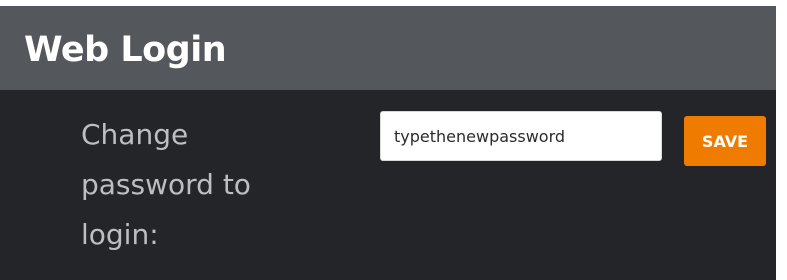 This screenshot has height=280, width=787. Describe the element at coordinates (125, 50) in the screenshot. I see `page-title: Web Login` at that location.